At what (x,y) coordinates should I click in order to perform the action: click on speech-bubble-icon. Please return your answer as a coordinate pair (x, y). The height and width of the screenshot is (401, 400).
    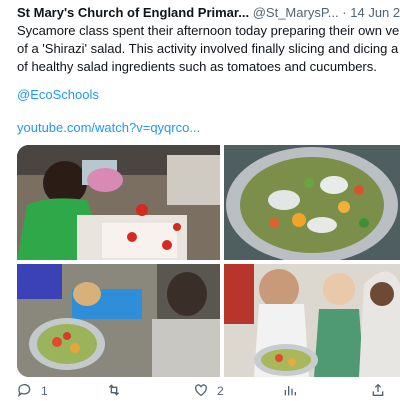
    Looking at the image, I should click on (25, 391).